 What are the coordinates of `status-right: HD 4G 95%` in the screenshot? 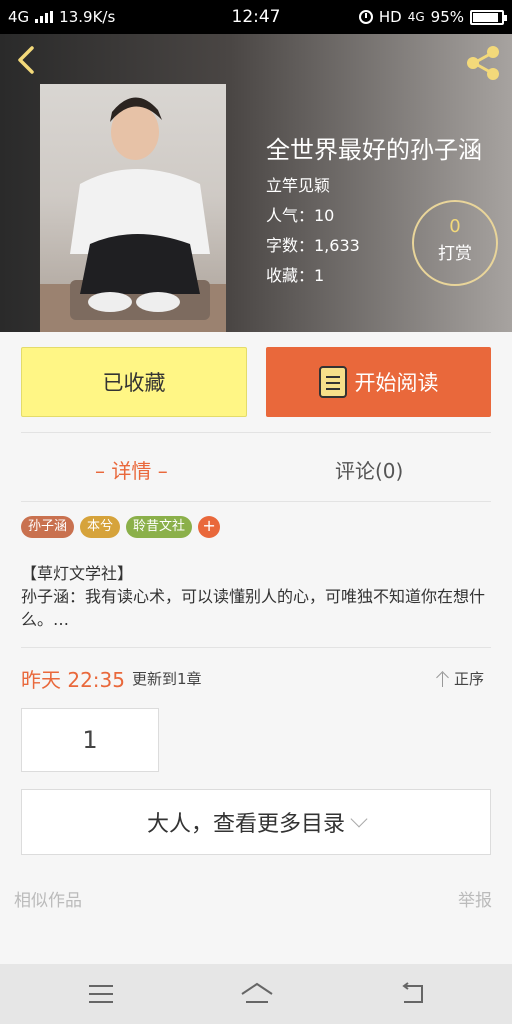 It's located at (432, 17).